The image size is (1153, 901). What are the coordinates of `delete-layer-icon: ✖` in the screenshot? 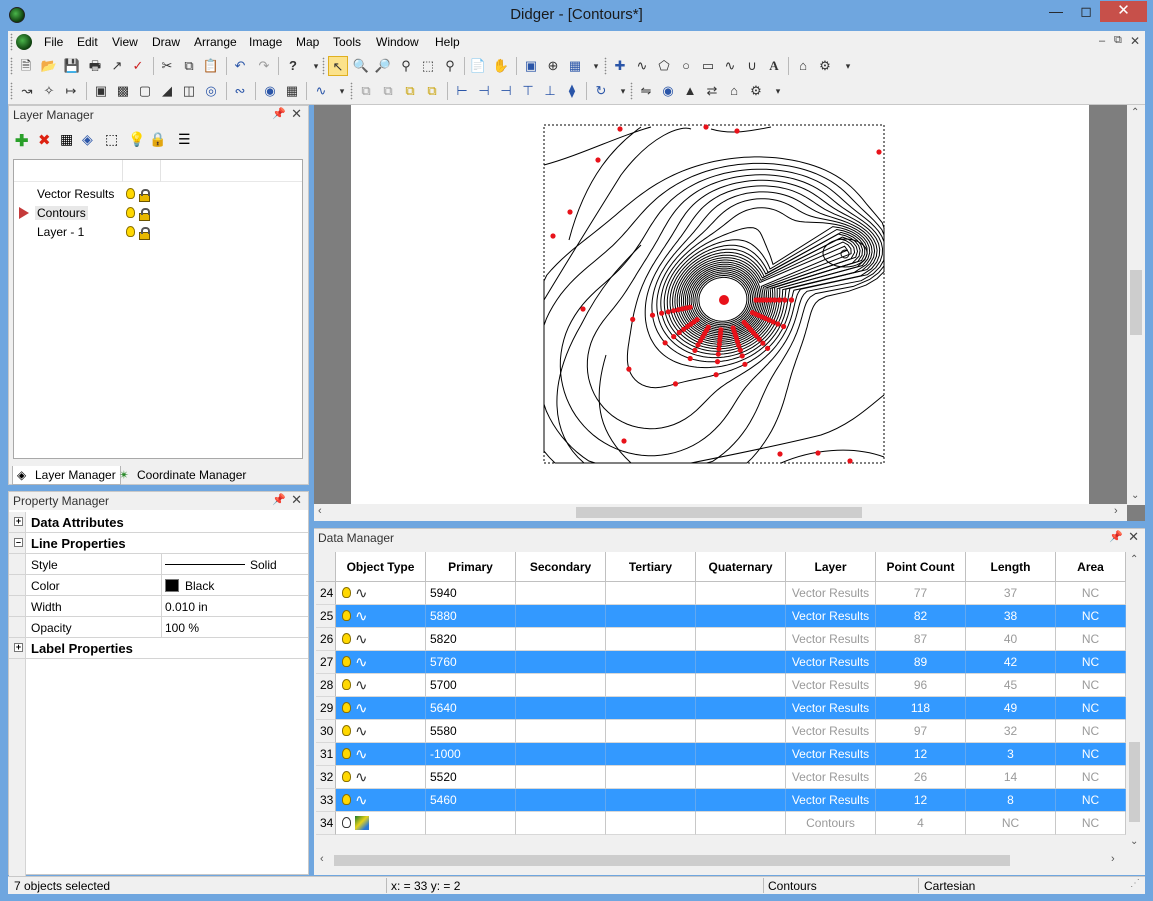 It's located at (44, 140).